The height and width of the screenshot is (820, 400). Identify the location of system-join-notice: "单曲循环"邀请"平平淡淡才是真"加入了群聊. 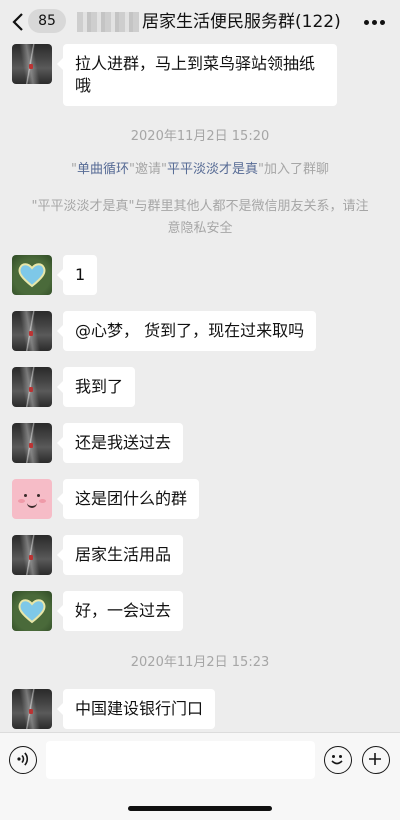
(200, 170).